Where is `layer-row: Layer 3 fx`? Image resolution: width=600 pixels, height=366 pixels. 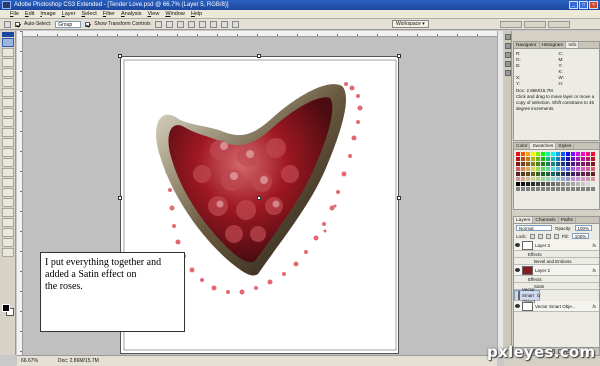 layer-row: Layer 3 fx is located at coordinates (556, 245).